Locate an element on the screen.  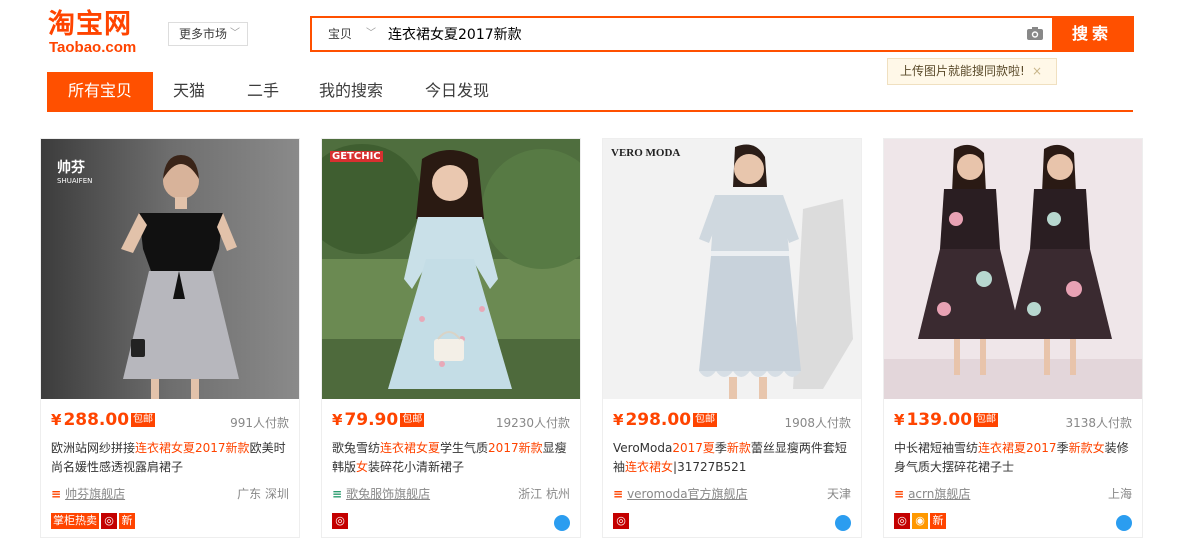
product-title: 中长裙短袖雪纺连衣裙夏2017季新款女装修身气质大摆碎花裙子士 is located at coordinates (1014, 458).